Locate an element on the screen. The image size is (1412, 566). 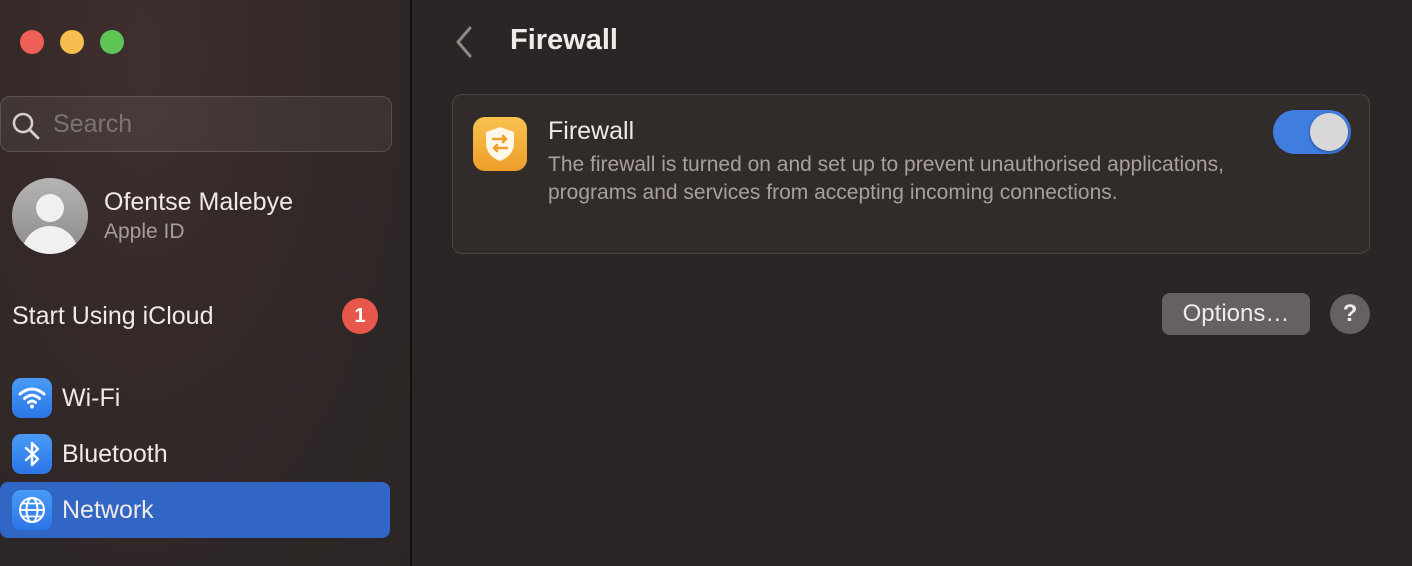
help-button: ? is located at coordinates (1350, 314).